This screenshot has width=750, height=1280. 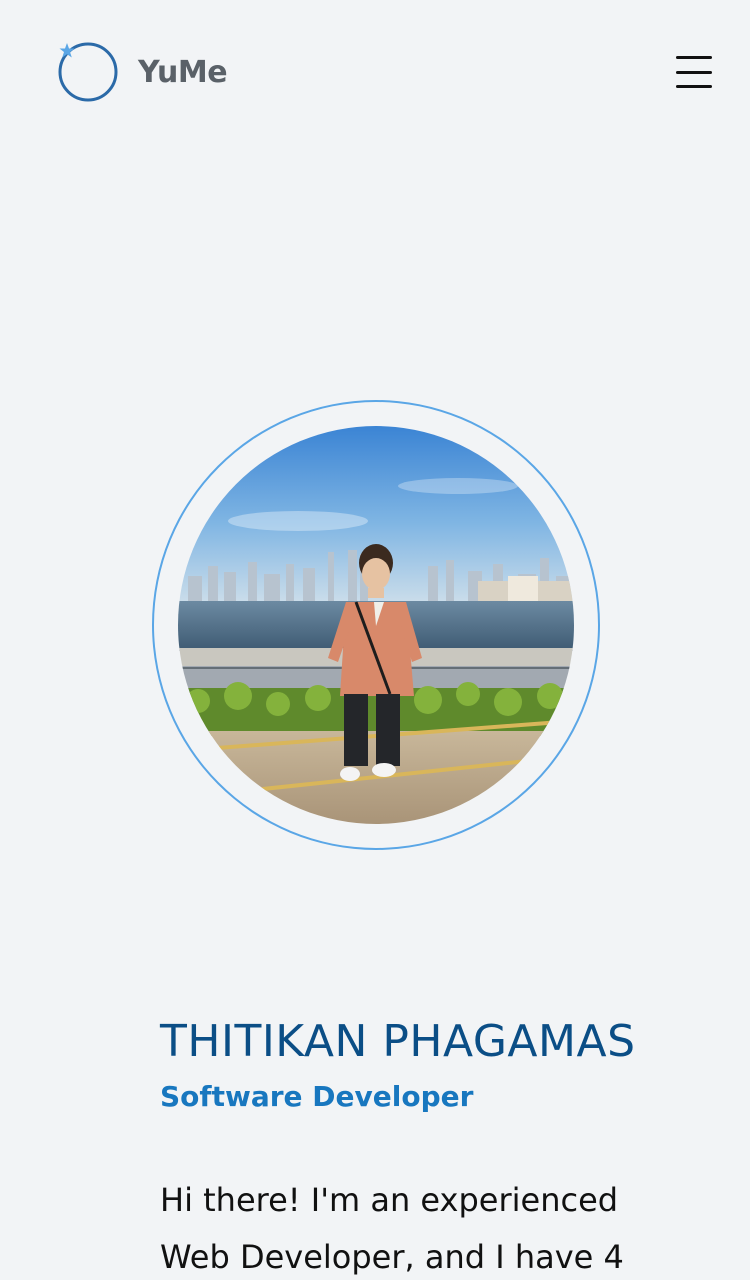 I want to click on site-header: YuMe, so click(x=375, y=70).